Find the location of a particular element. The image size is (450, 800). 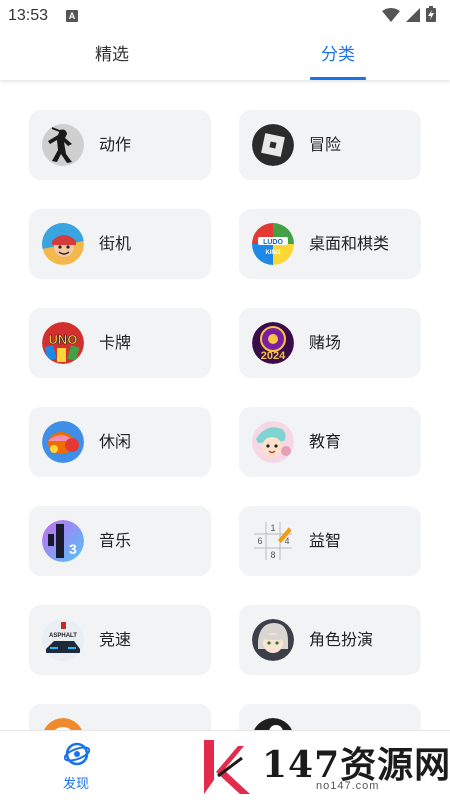

category-label: 街机 is located at coordinates (115, 243).